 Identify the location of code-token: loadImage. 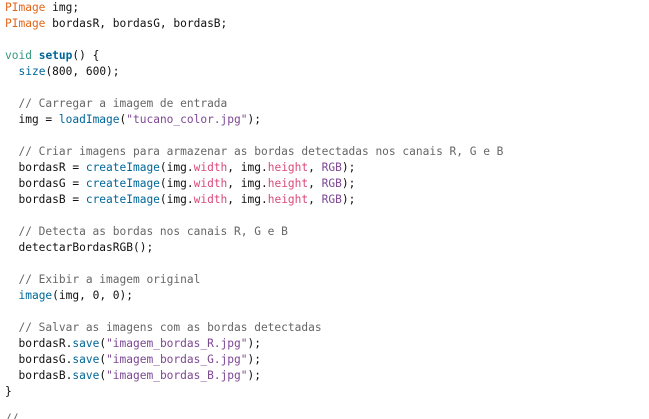
(89, 119).